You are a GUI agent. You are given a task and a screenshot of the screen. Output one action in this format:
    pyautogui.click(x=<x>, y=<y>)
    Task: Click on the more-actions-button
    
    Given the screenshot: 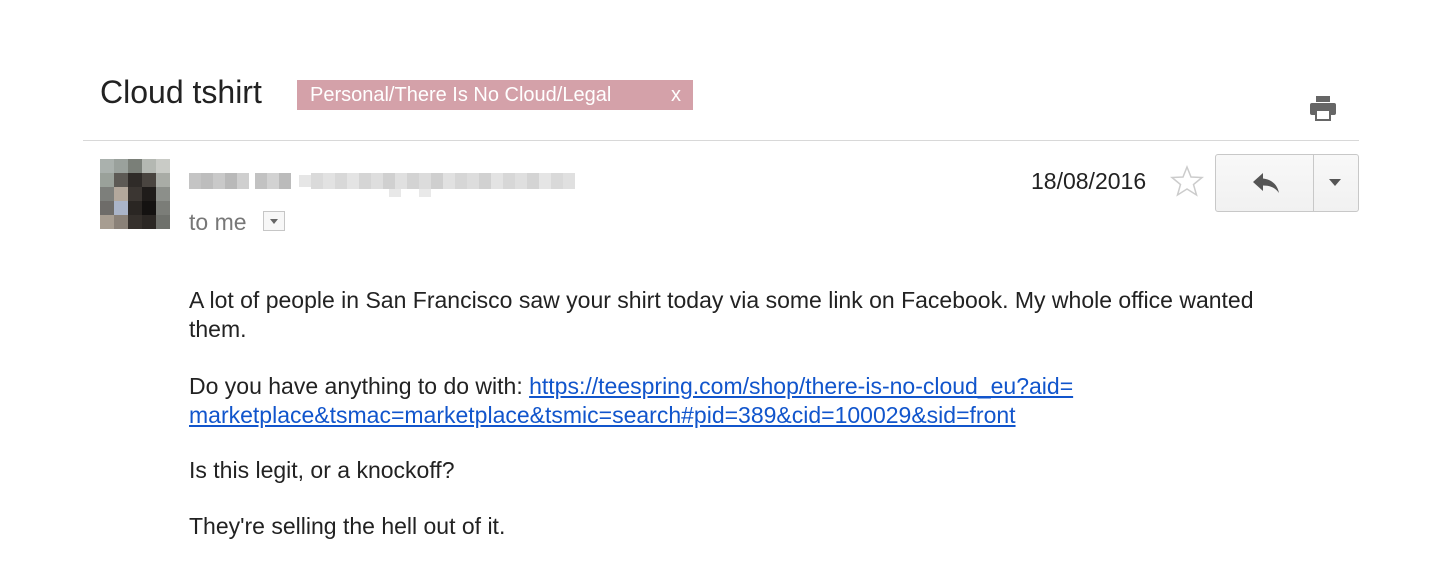 What is the action you would take?
    pyautogui.click(x=1336, y=183)
    